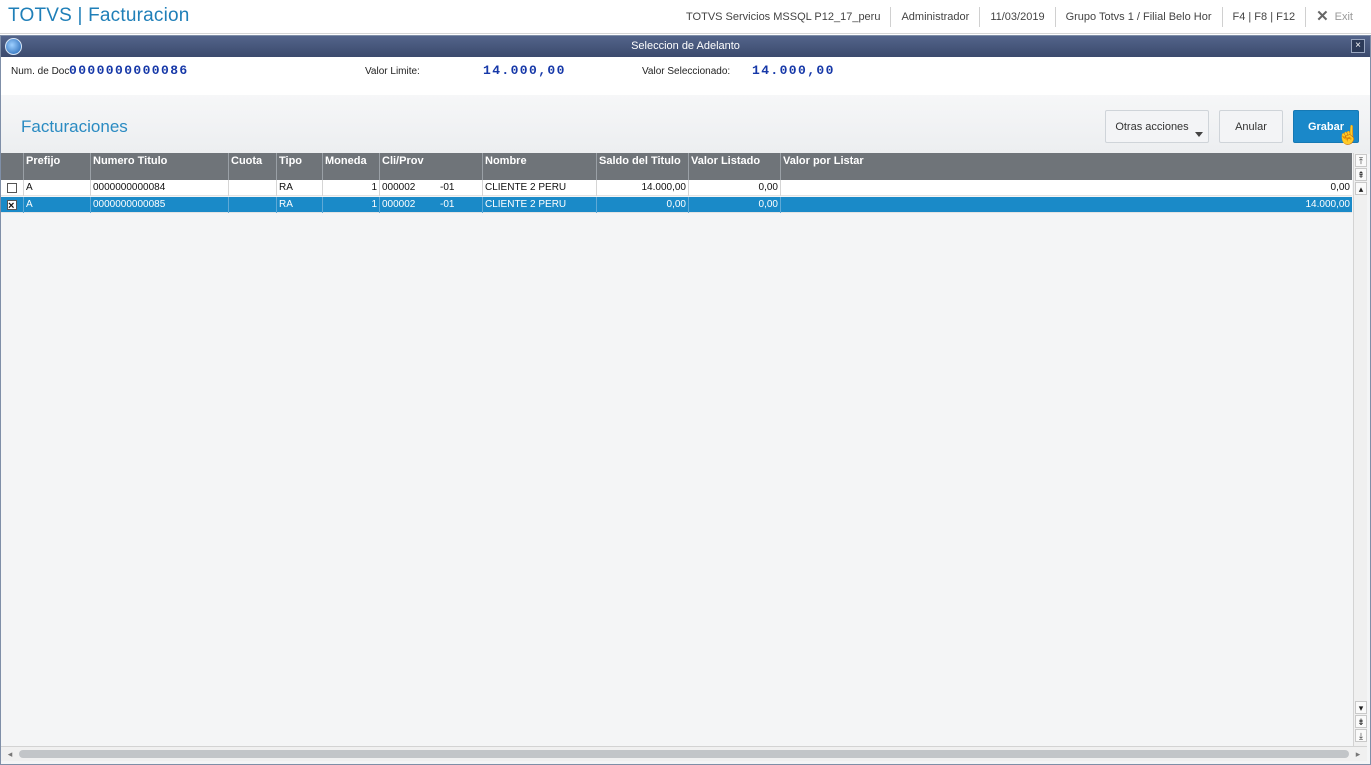 The width and height of the screenshot is (1371, 765). What do you see at coordinates (1199, 134) in the screenshot?
I see `chevron-down-icon` at bounding box center [1199, 134].